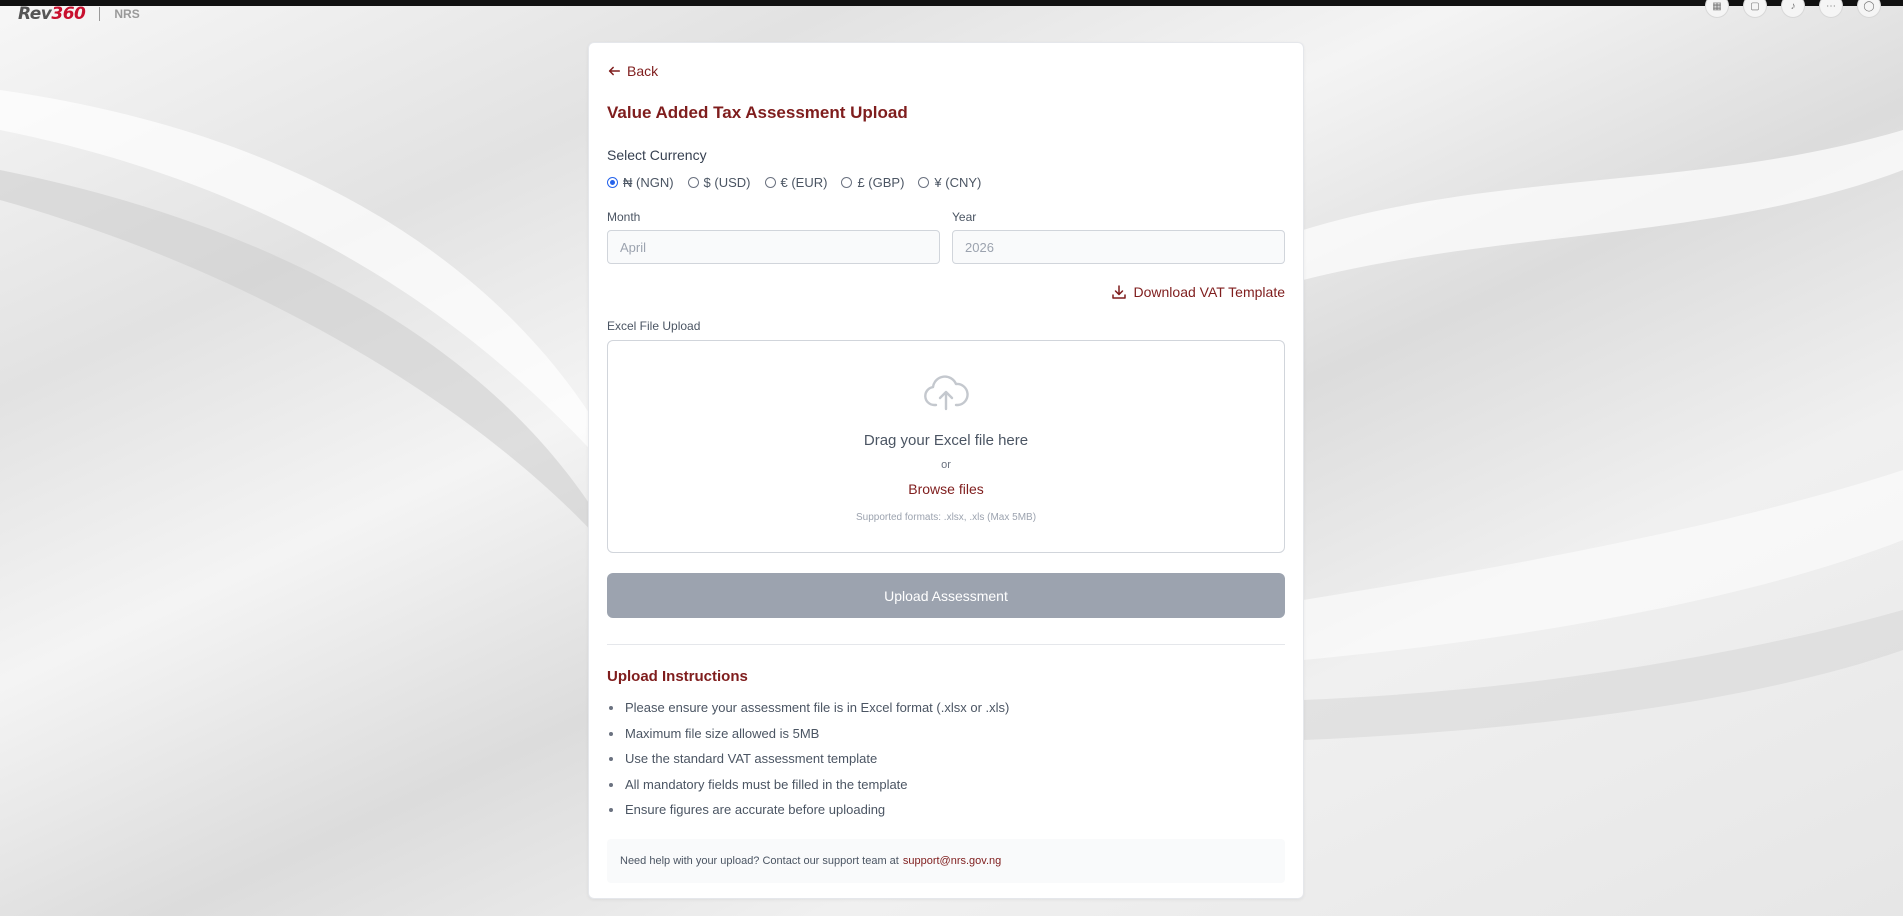 The width and height of the screenshot is (1903, 916). Describe the element at coordinates (945, 489) in the screenshot. I see `browse-files-link: Browse files` at that location.